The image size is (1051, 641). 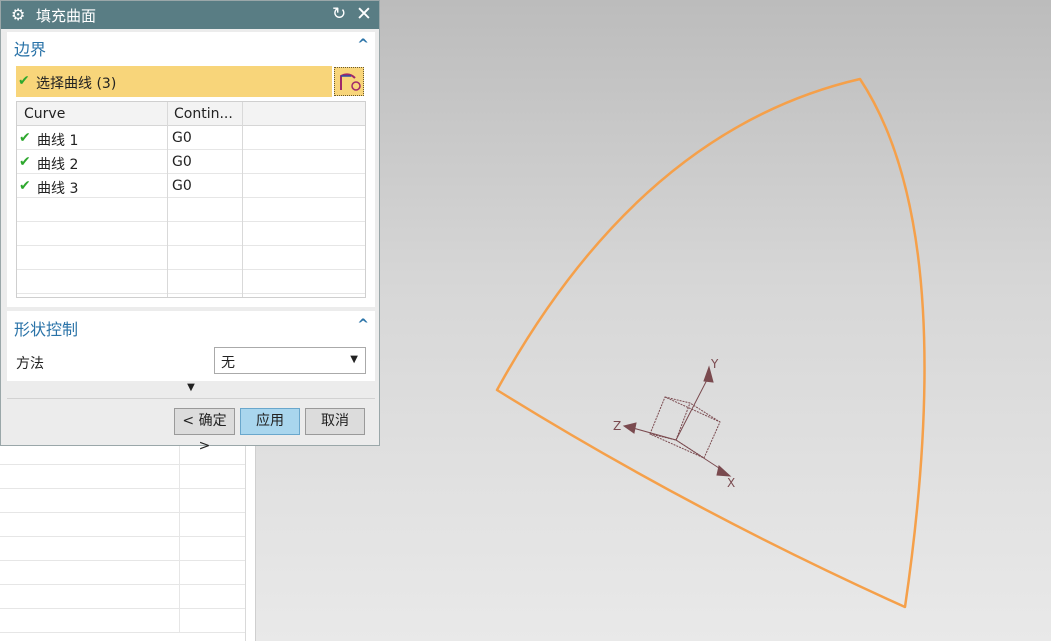 What do you see at coordinates (30, 49) in the screenshot?
I see `boundary-group-title: 边界` at bounding box center [30, 49].